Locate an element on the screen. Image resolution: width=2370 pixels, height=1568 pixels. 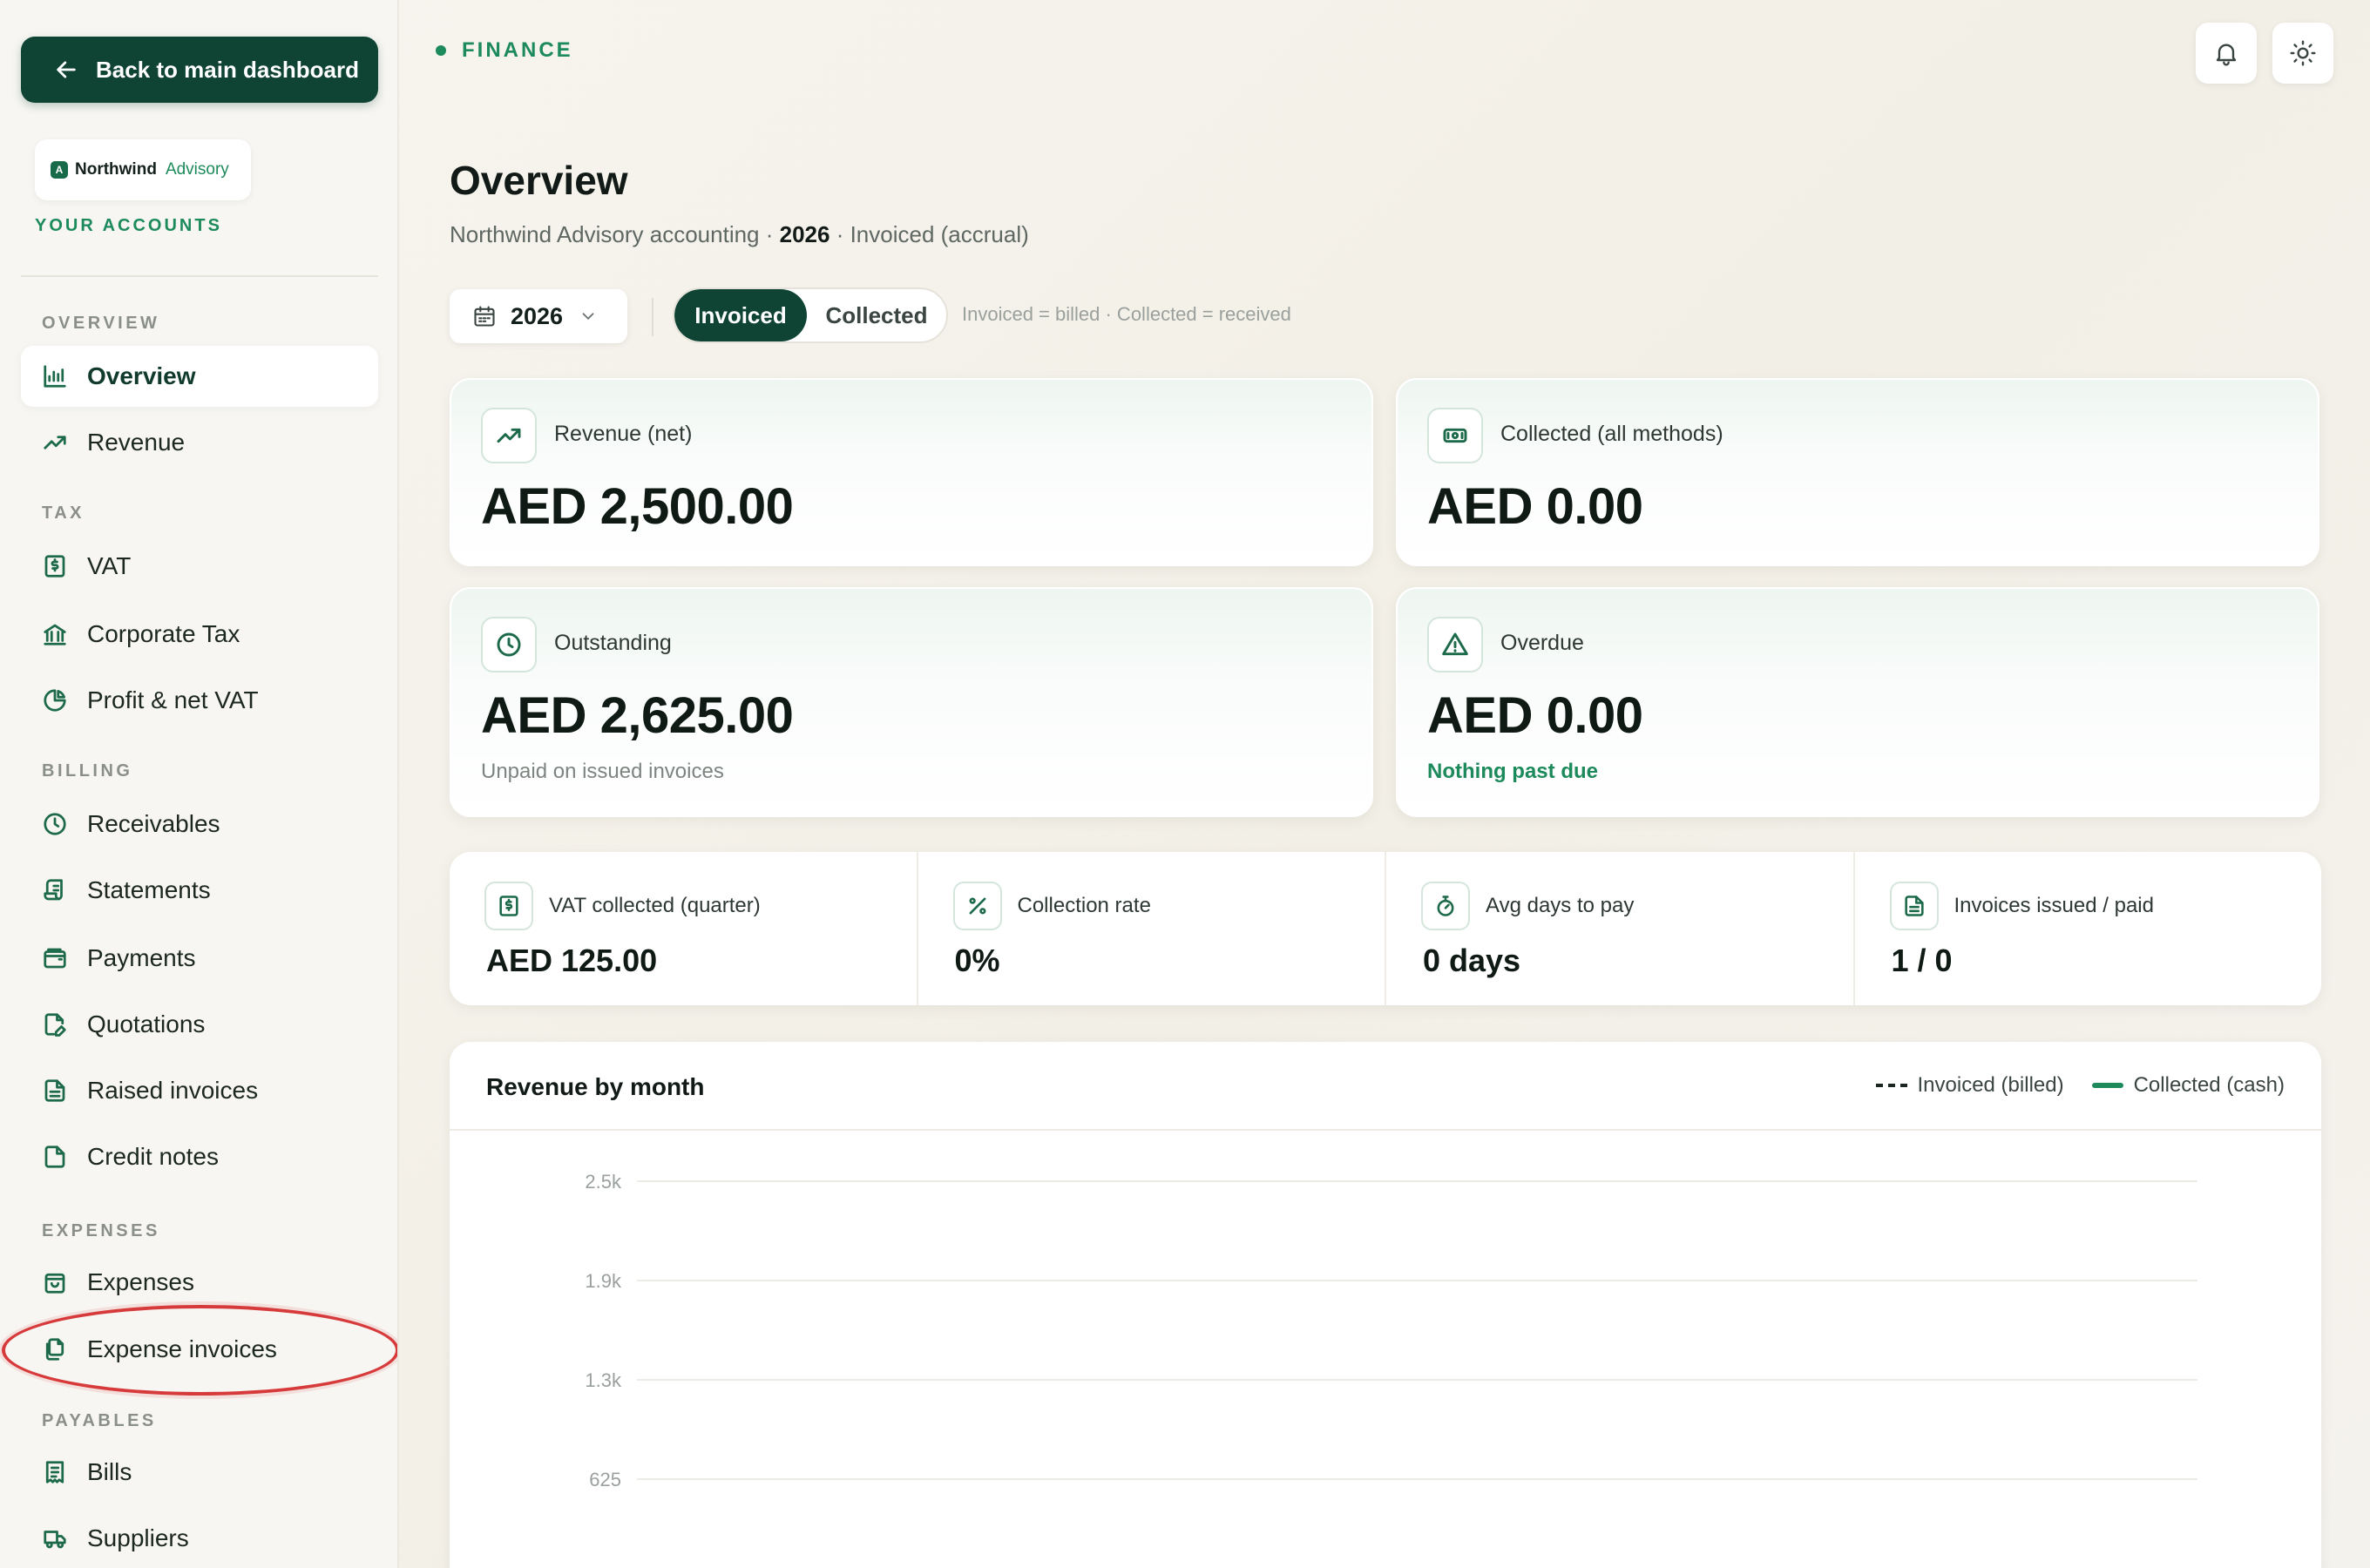
wallet-icon is located at coordinates (55, 958).